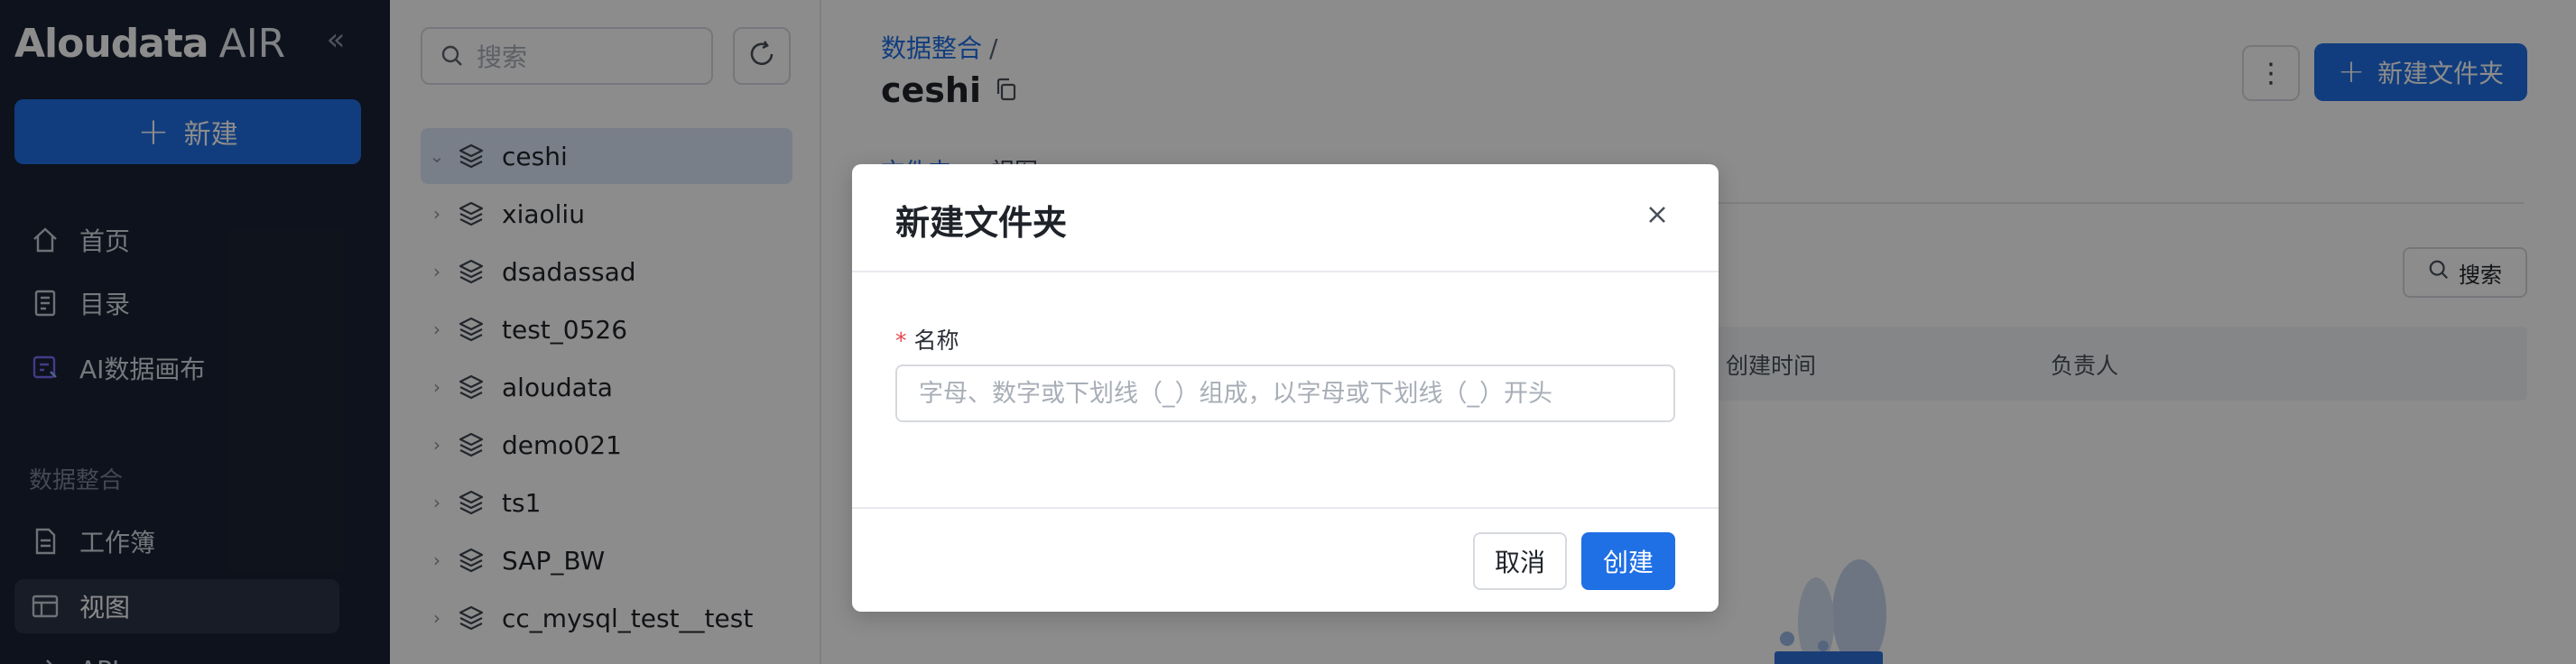  Describe the element at coordinates (936, 340) in the screenshot. I see `name-field-label-text: 名称` at that location.